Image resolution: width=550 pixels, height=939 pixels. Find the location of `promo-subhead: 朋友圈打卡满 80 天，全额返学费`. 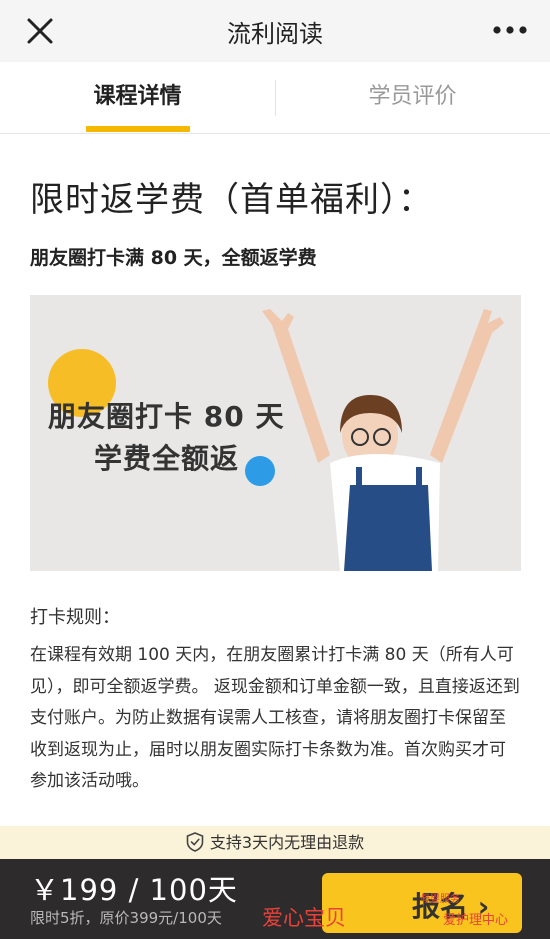

promo-subhead: 朋友圈打卡满 80 天，全额返学费 is located at coordinates (173, 258).